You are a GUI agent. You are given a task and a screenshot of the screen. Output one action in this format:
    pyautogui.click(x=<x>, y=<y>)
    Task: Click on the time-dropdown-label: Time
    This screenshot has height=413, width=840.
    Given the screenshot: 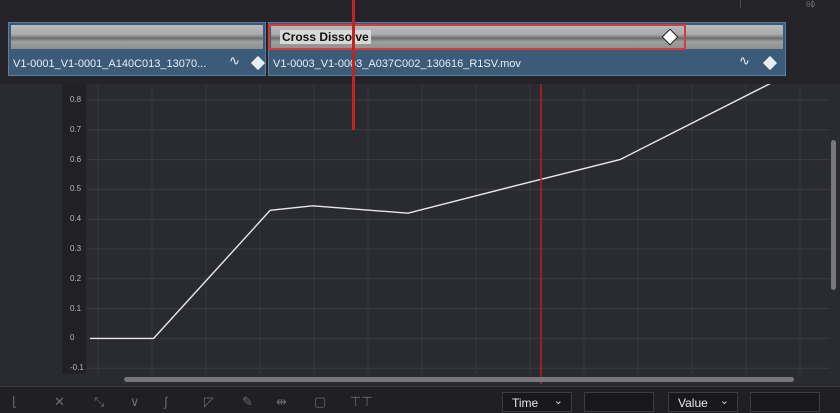 What is the action you would take?
    pyautogui.click(x=525, y=403)
    